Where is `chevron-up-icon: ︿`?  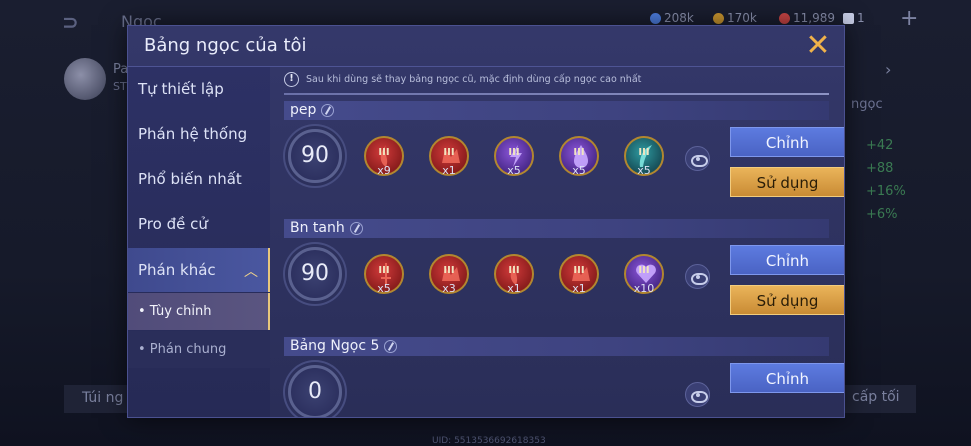 chevron-up-icon: ︿ is located at coordinates (251, 272).